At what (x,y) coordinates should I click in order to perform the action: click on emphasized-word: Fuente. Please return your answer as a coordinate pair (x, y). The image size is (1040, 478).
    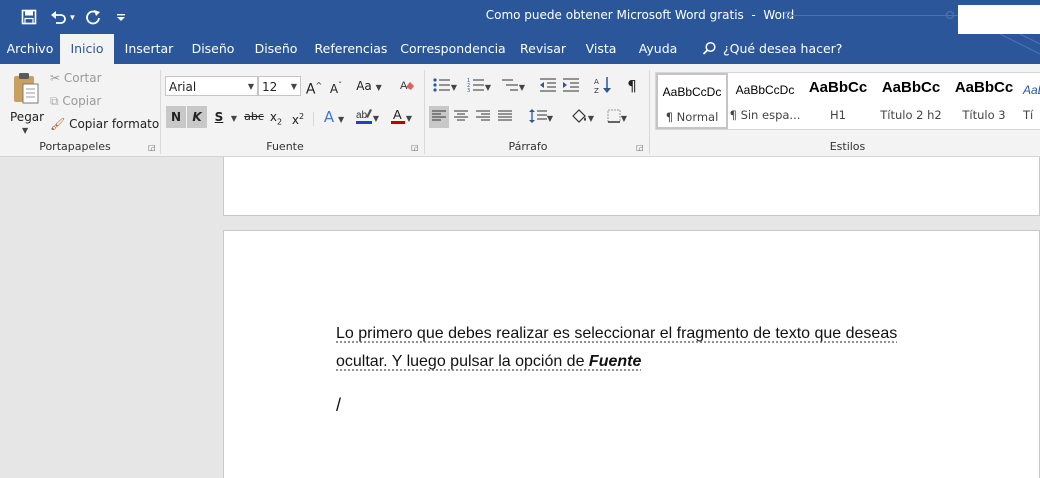
    Looking at the image, I should click on (615, 361).